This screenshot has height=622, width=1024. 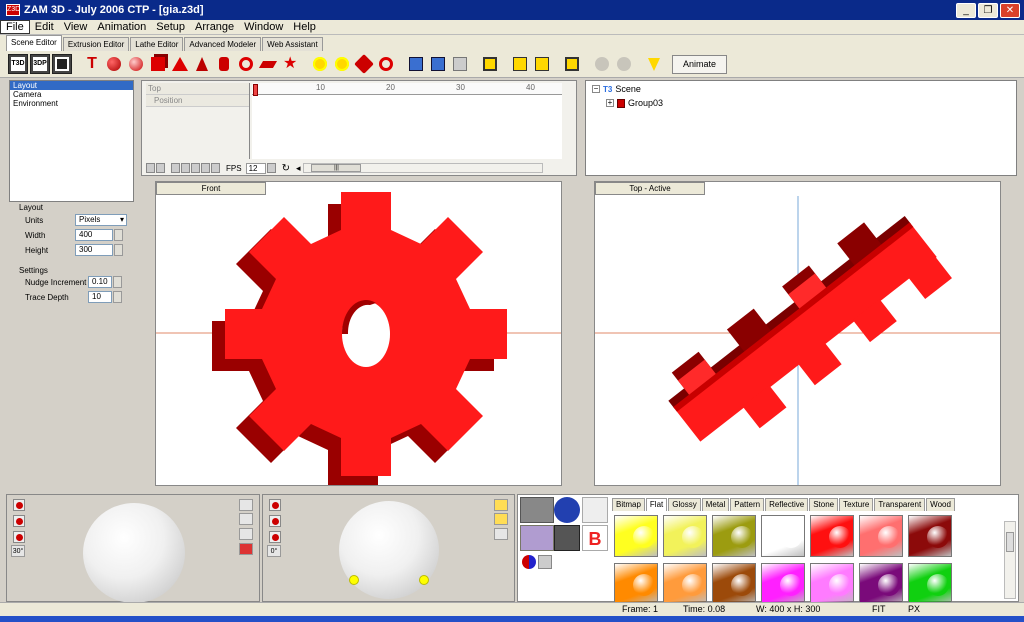 I want to click on height-field: 300, so click(x=94, y=250).